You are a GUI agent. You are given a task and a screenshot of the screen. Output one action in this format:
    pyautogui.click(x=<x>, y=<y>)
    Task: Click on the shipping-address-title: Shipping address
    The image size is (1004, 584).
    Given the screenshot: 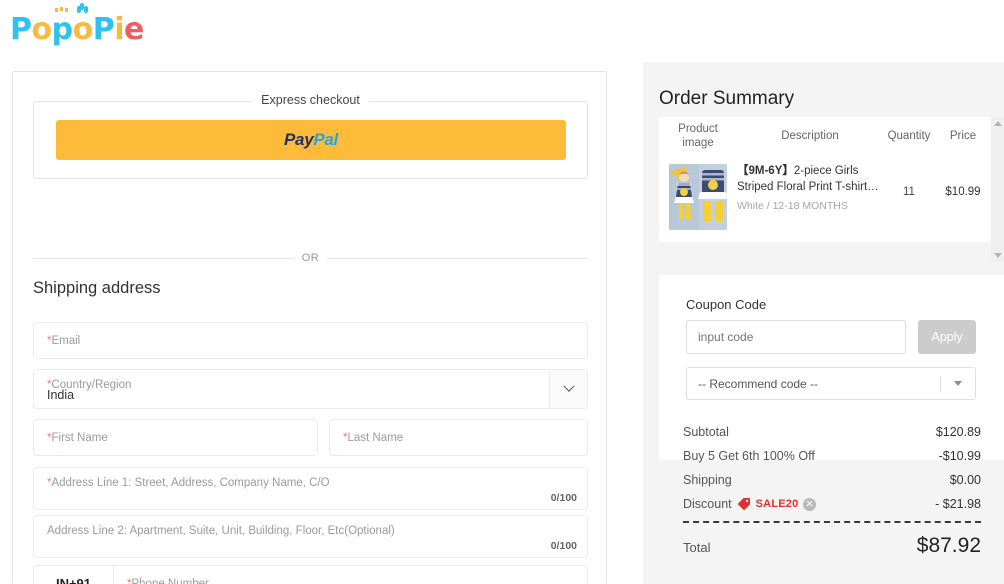 What is the action you would take?
    pyautogui.click(x=97, y=288)
    